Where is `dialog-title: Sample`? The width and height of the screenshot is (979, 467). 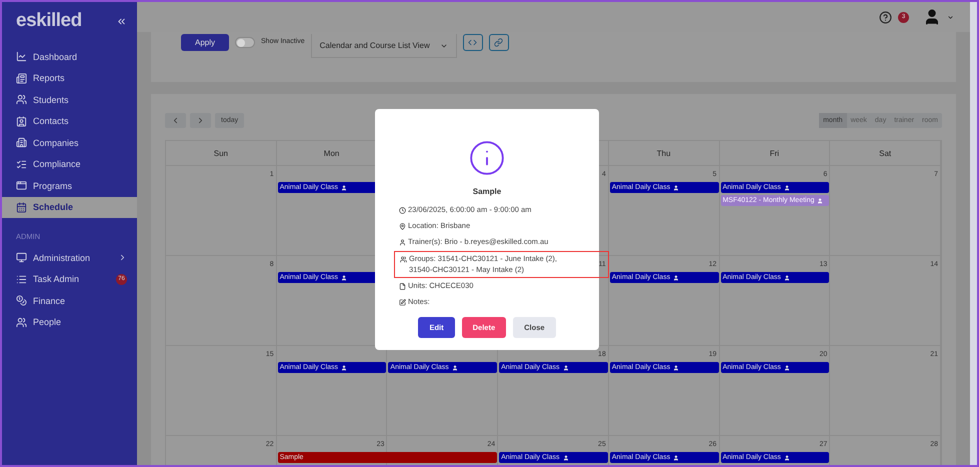 dialog-title: Sample is located at coordinates (487, 191).